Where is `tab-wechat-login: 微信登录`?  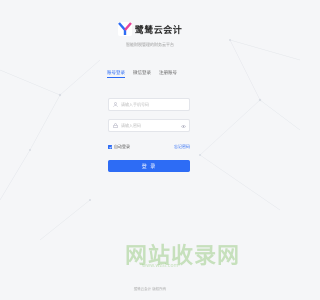 tab-wechat-login: 微信登录 is located at coordinates (142, 73).